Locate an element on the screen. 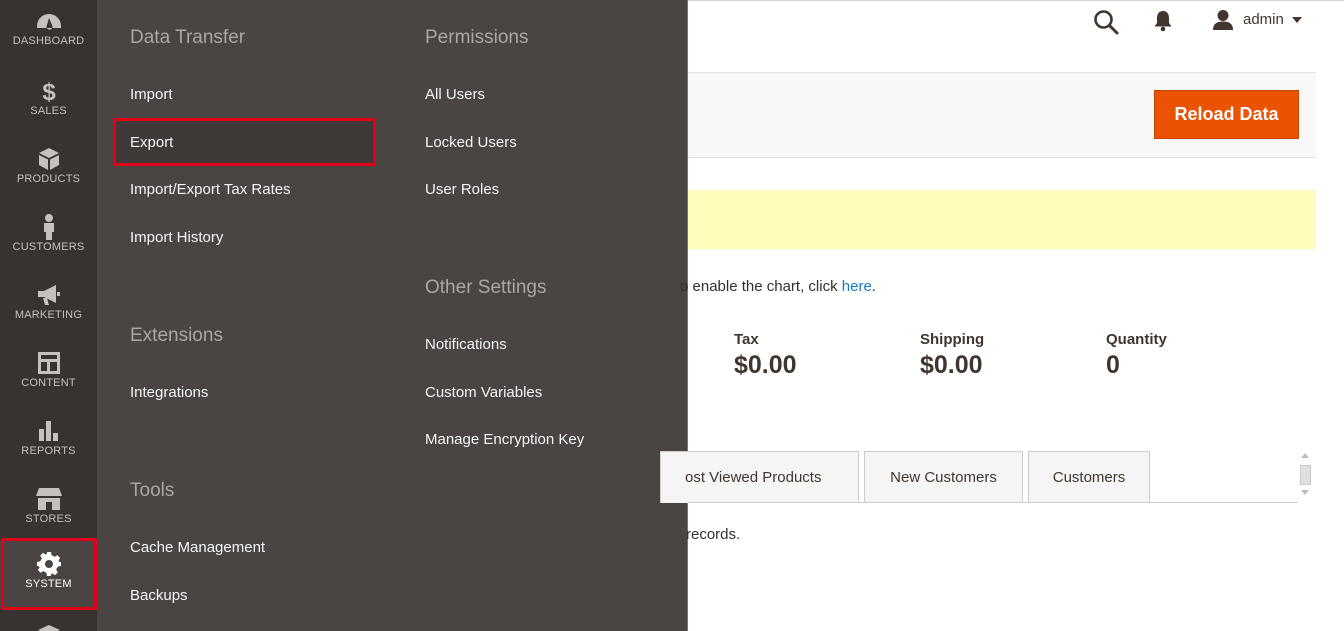 Image resolution: width=1344 pixels, height=631 pixels. menu-locked-users: Locked Users is located at coordinates (471, 142).